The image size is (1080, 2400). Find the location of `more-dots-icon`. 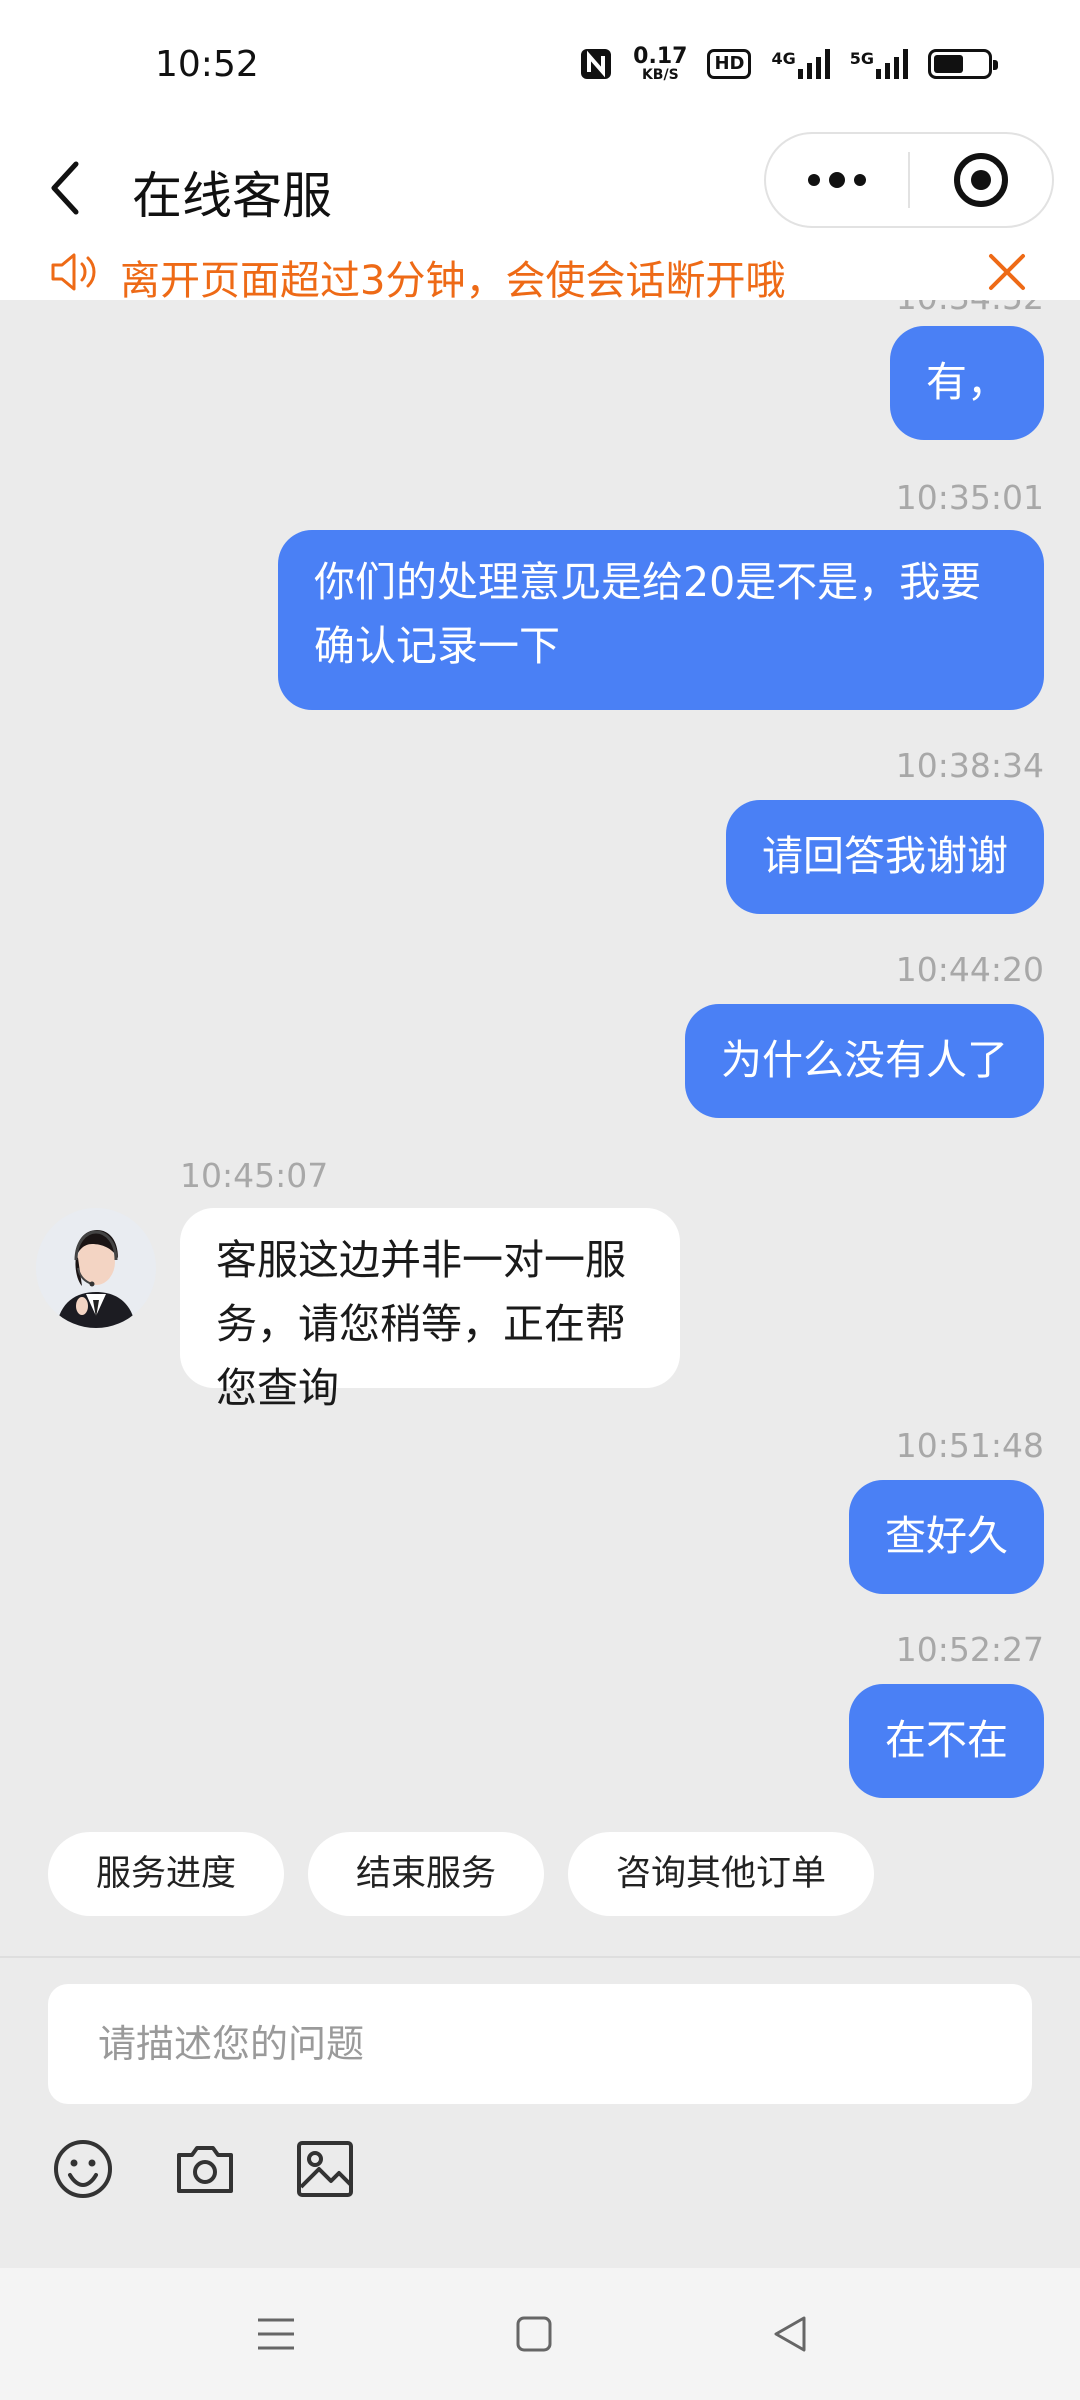

more-dots-icon is located at coordinates (837, 180).